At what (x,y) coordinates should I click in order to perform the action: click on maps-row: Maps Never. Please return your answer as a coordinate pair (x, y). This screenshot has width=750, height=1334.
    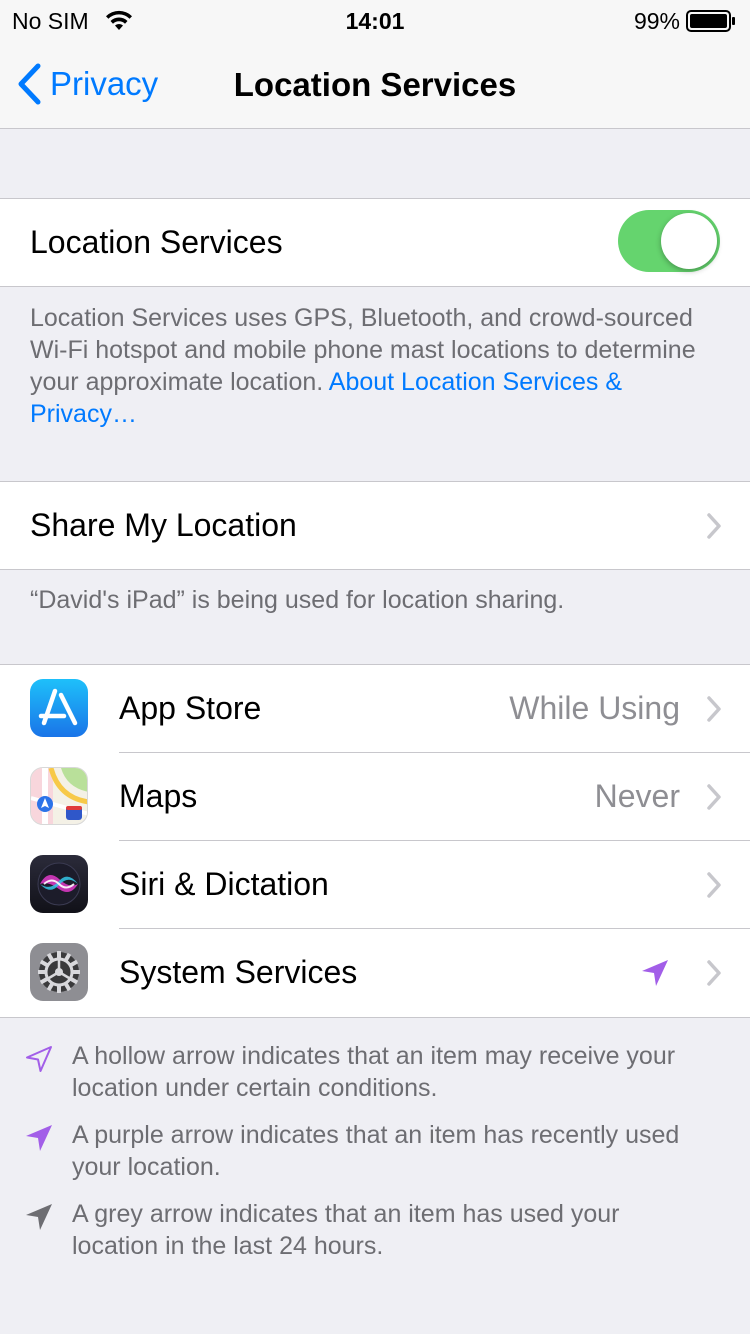
    Looking at the image, I should click on (375, 797).